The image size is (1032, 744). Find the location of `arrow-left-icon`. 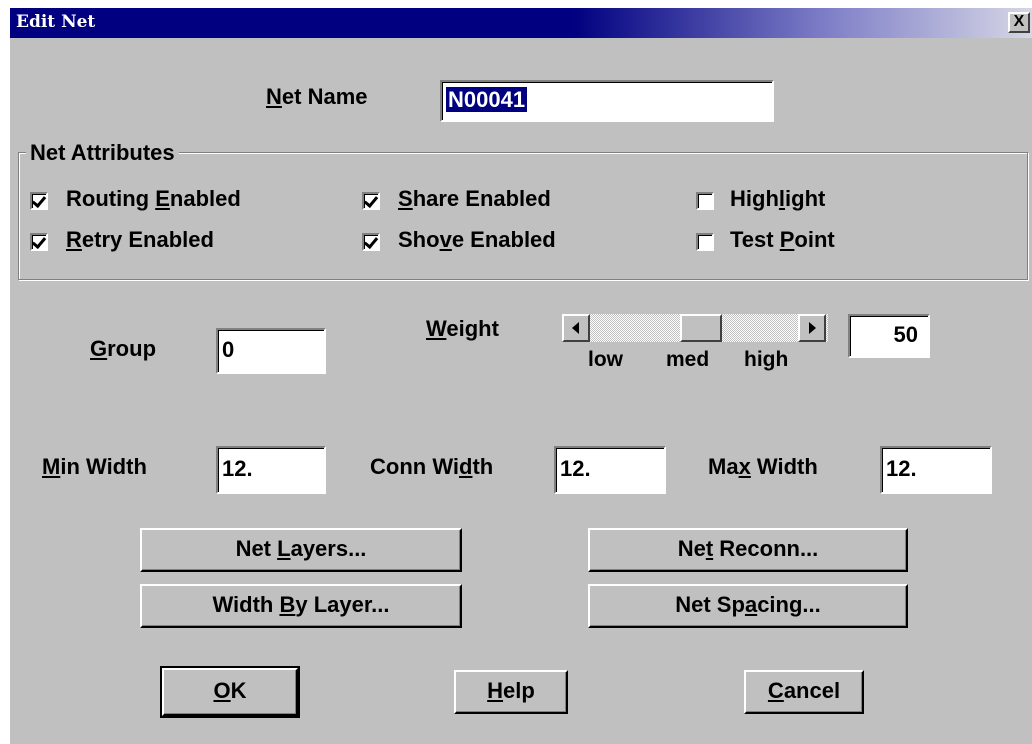

arrow-left-icon is located at coordinates (575, 328).